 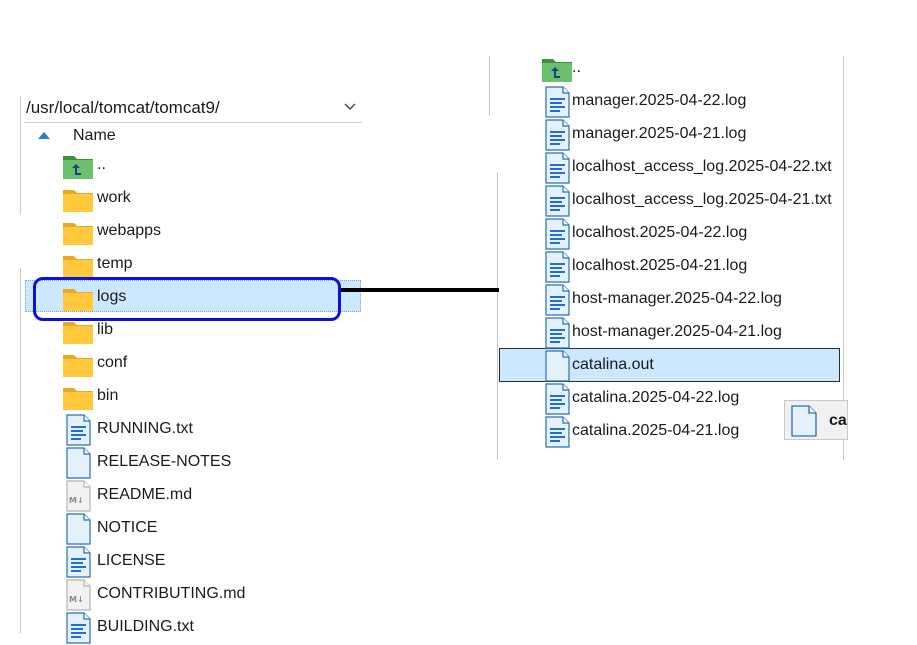 What do you see at coordinates (187, 299) in the screenshot?
I see `logs-highlight-ring` at bounding box center [187, 299].